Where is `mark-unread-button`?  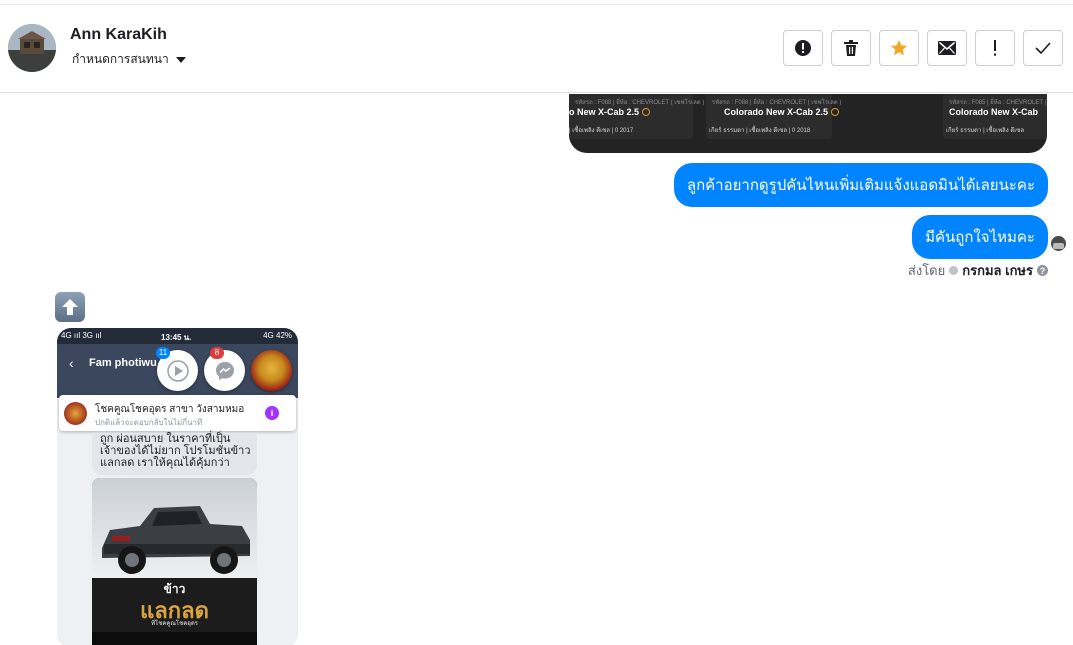
mark-unread-button is located at coordinates (947, 48).